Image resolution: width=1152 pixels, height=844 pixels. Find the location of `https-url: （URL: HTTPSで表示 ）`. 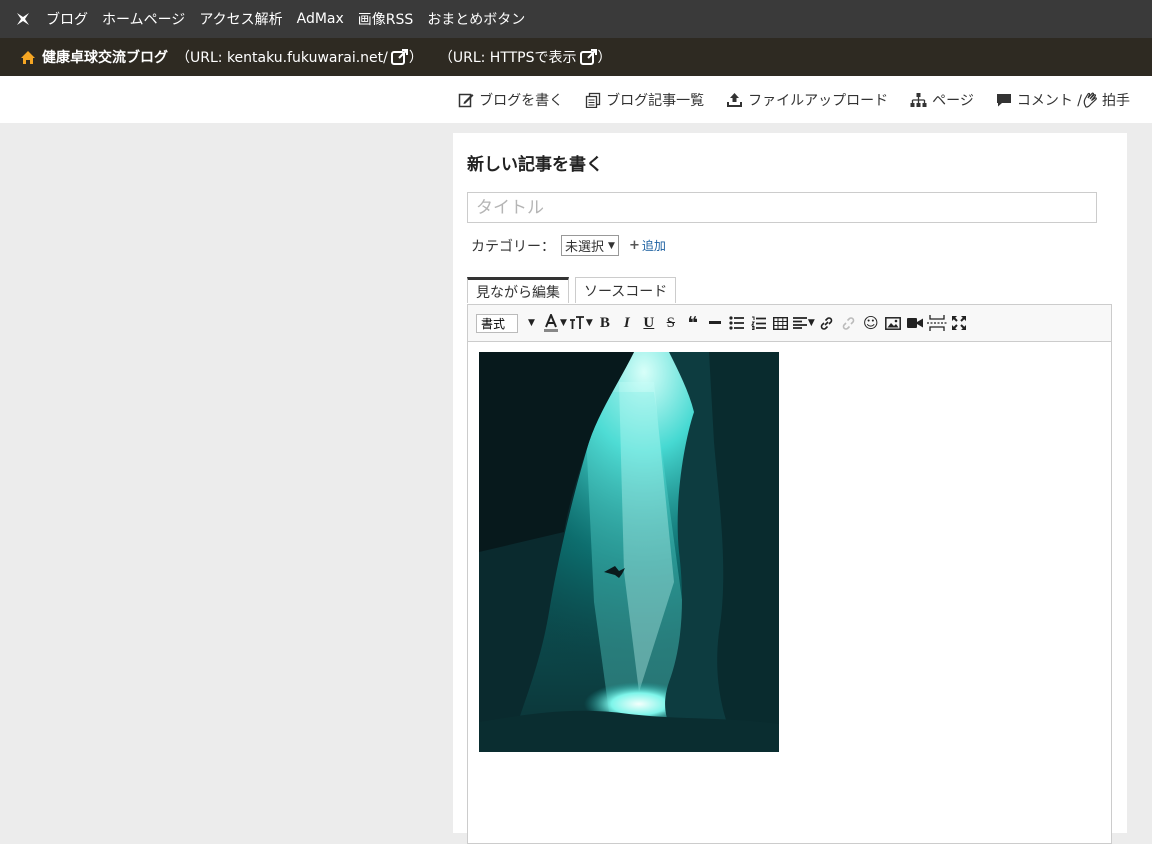

https-url: （URL: HTTPSで表示 ） is located at coordinates (525, 57).